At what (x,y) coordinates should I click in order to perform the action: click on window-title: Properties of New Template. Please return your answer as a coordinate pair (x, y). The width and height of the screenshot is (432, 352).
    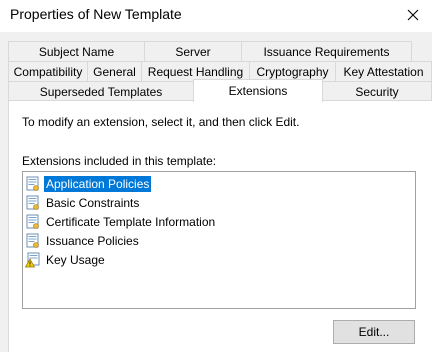
    Looking at the image, I should click on (96, 14).